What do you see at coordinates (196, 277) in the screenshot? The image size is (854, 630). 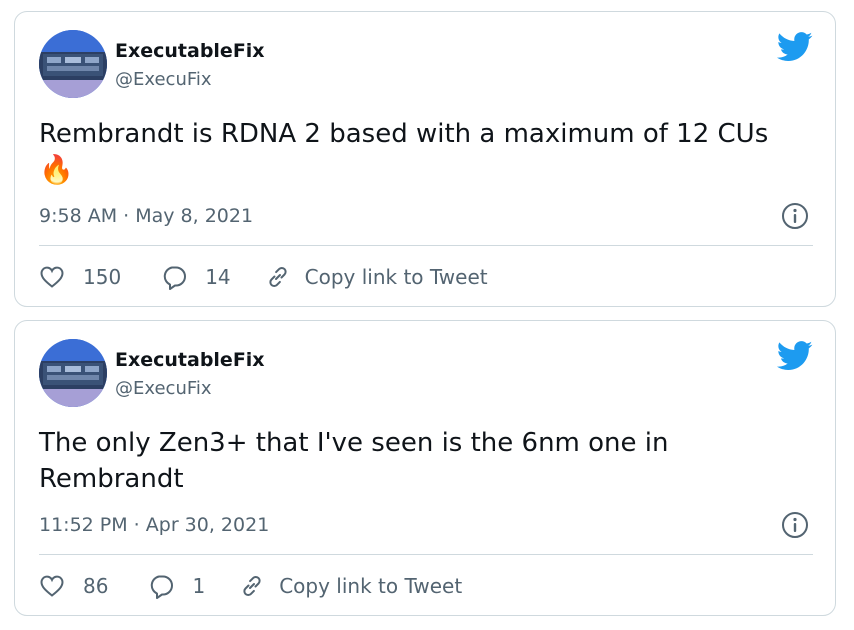 I see `reply-button: 14` at bounding box center [196, 277].